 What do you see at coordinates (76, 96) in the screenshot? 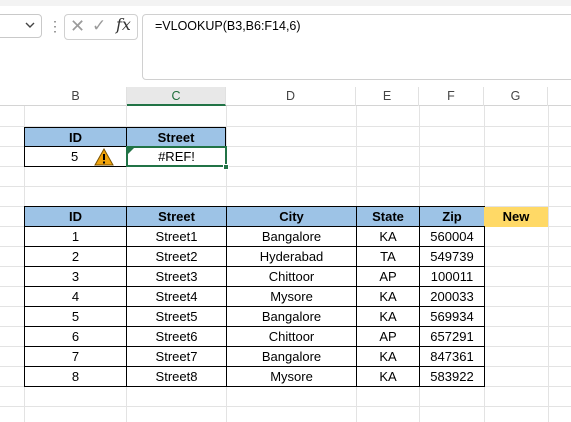
I see `column-header-b: B` at bounding box center [76, 96].